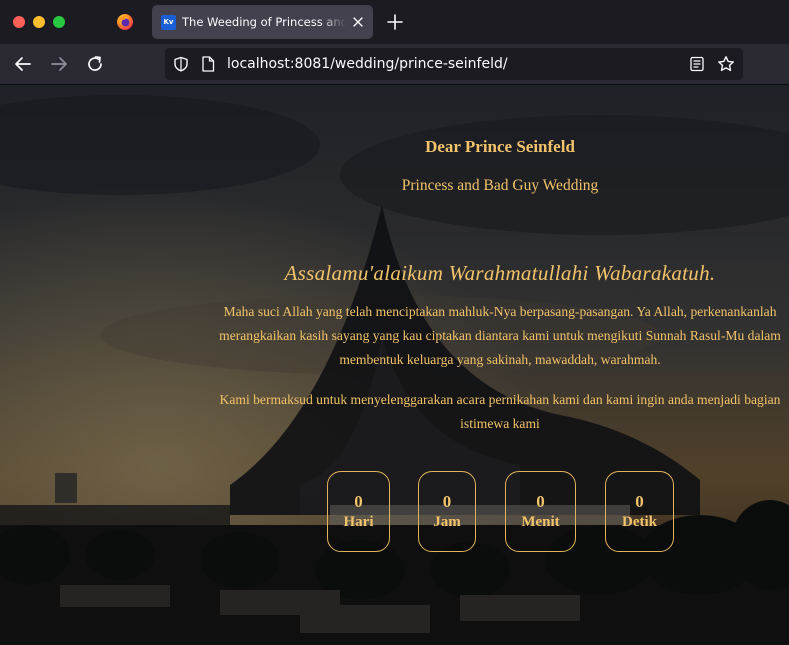  I want to click on forward-arrow-icon, so click(59, 64).